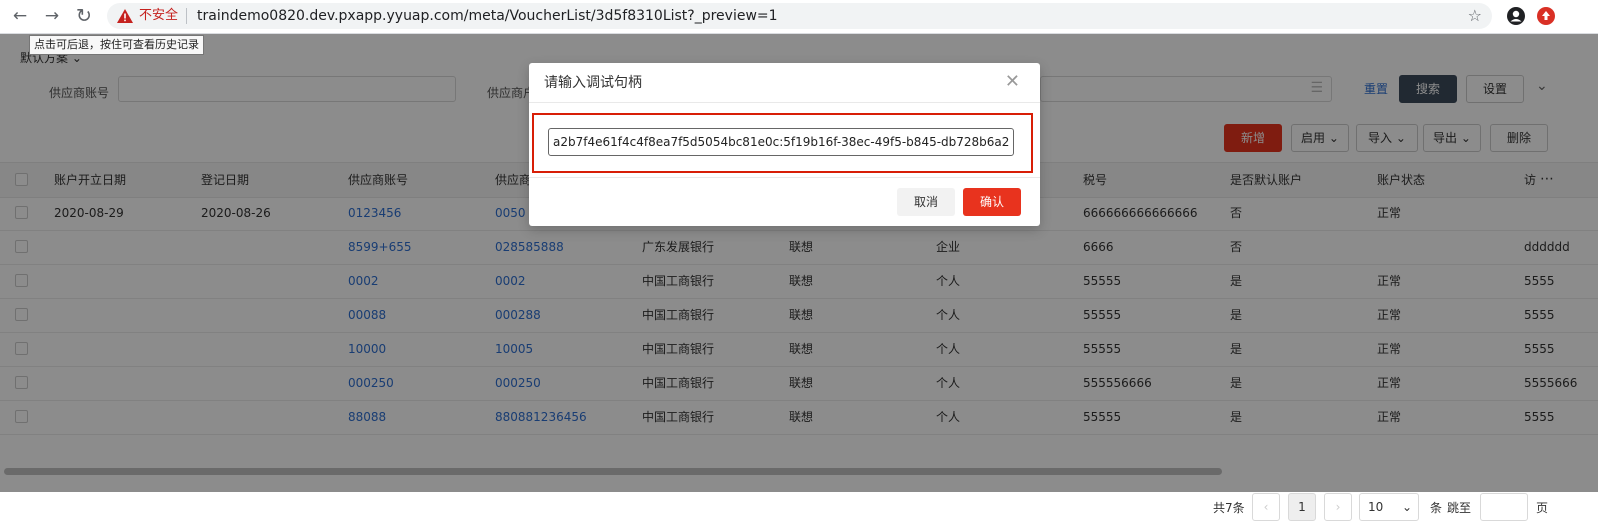  Describe the element at coordinates (1376, 507) in the screenshot. I see `page-size-value: 10` at that location.